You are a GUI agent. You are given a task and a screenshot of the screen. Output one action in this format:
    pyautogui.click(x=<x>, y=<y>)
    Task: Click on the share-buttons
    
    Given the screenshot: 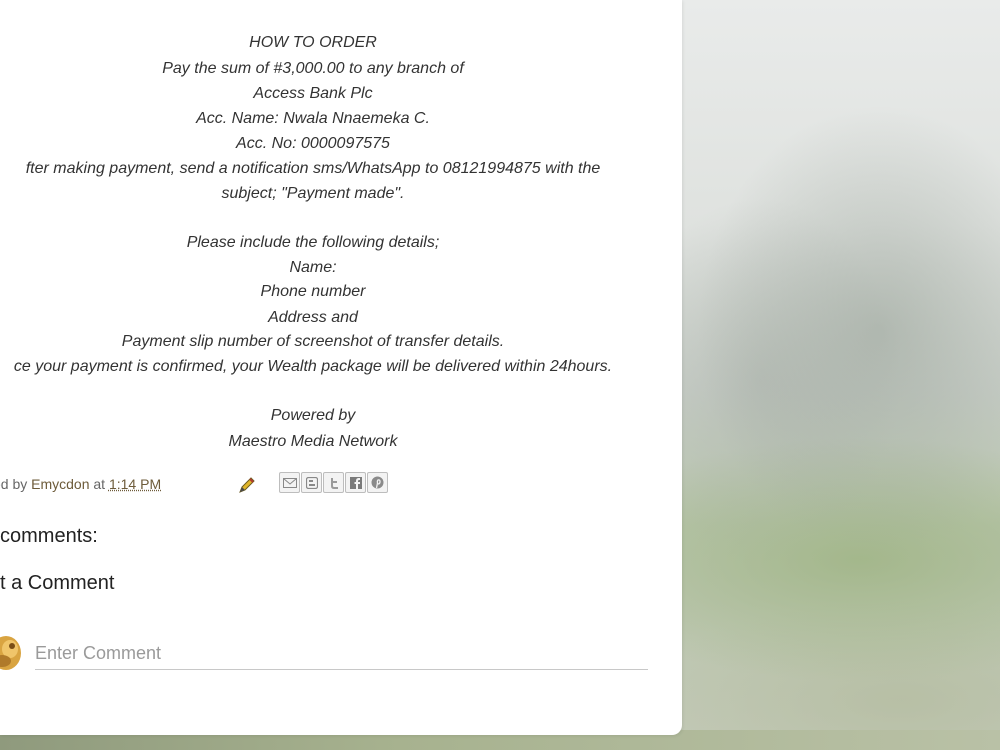 What is the action you would take?
    pyautogui.click(x=334, y=483)
    